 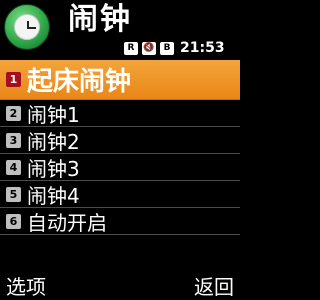 I want to click on menu-item-alarm-1: 2 闹钟1, so click(x=120, y=113).